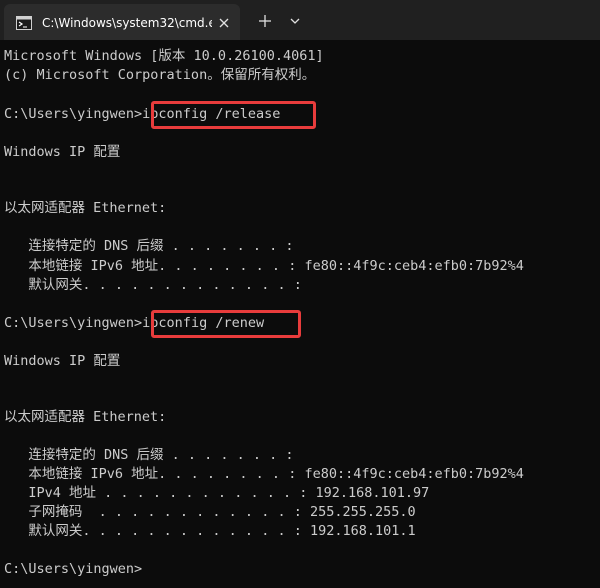 The height and width of the screenshot is (588, 600). Describe the element at coordinates (24, 23) in the screenshot. I see `cmd-icon` at that location.